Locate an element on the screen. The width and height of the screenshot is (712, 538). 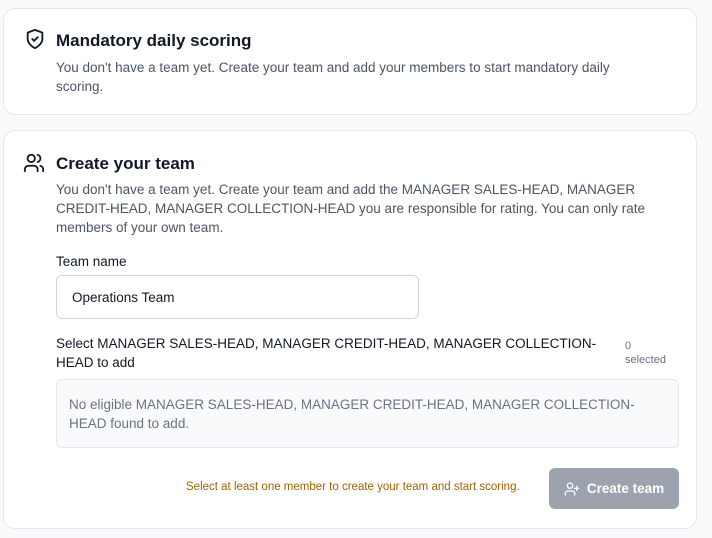
scoring-card-title: Mandatory daily scoring is located at coordinates (154, 40).